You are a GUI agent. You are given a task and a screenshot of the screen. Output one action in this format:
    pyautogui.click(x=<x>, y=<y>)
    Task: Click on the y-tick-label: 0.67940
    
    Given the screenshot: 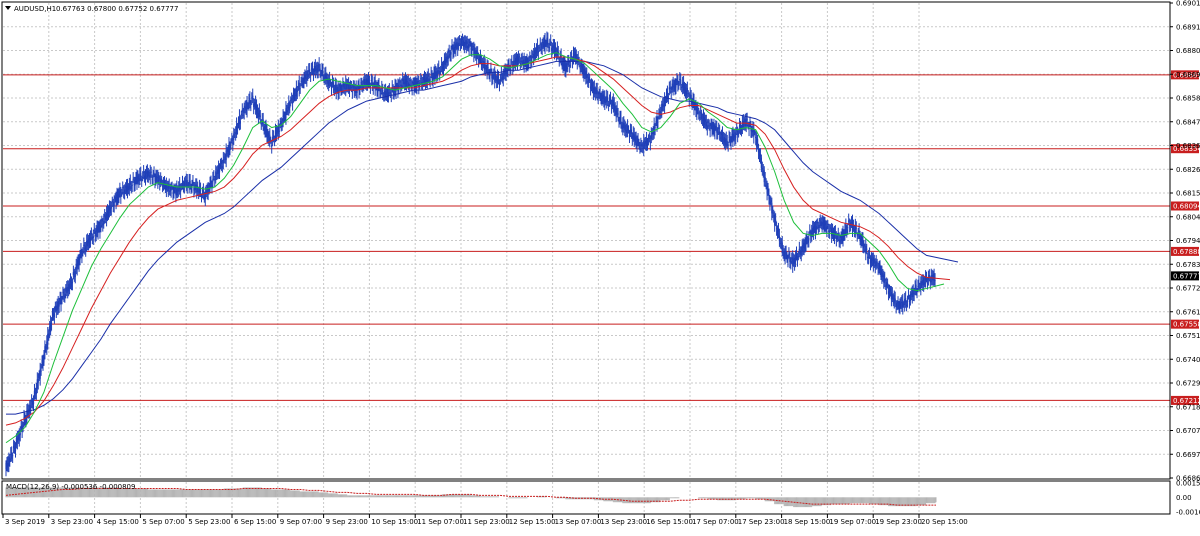 What is the action you would take?
    pyautogui.click(x=1188, y=241)
    